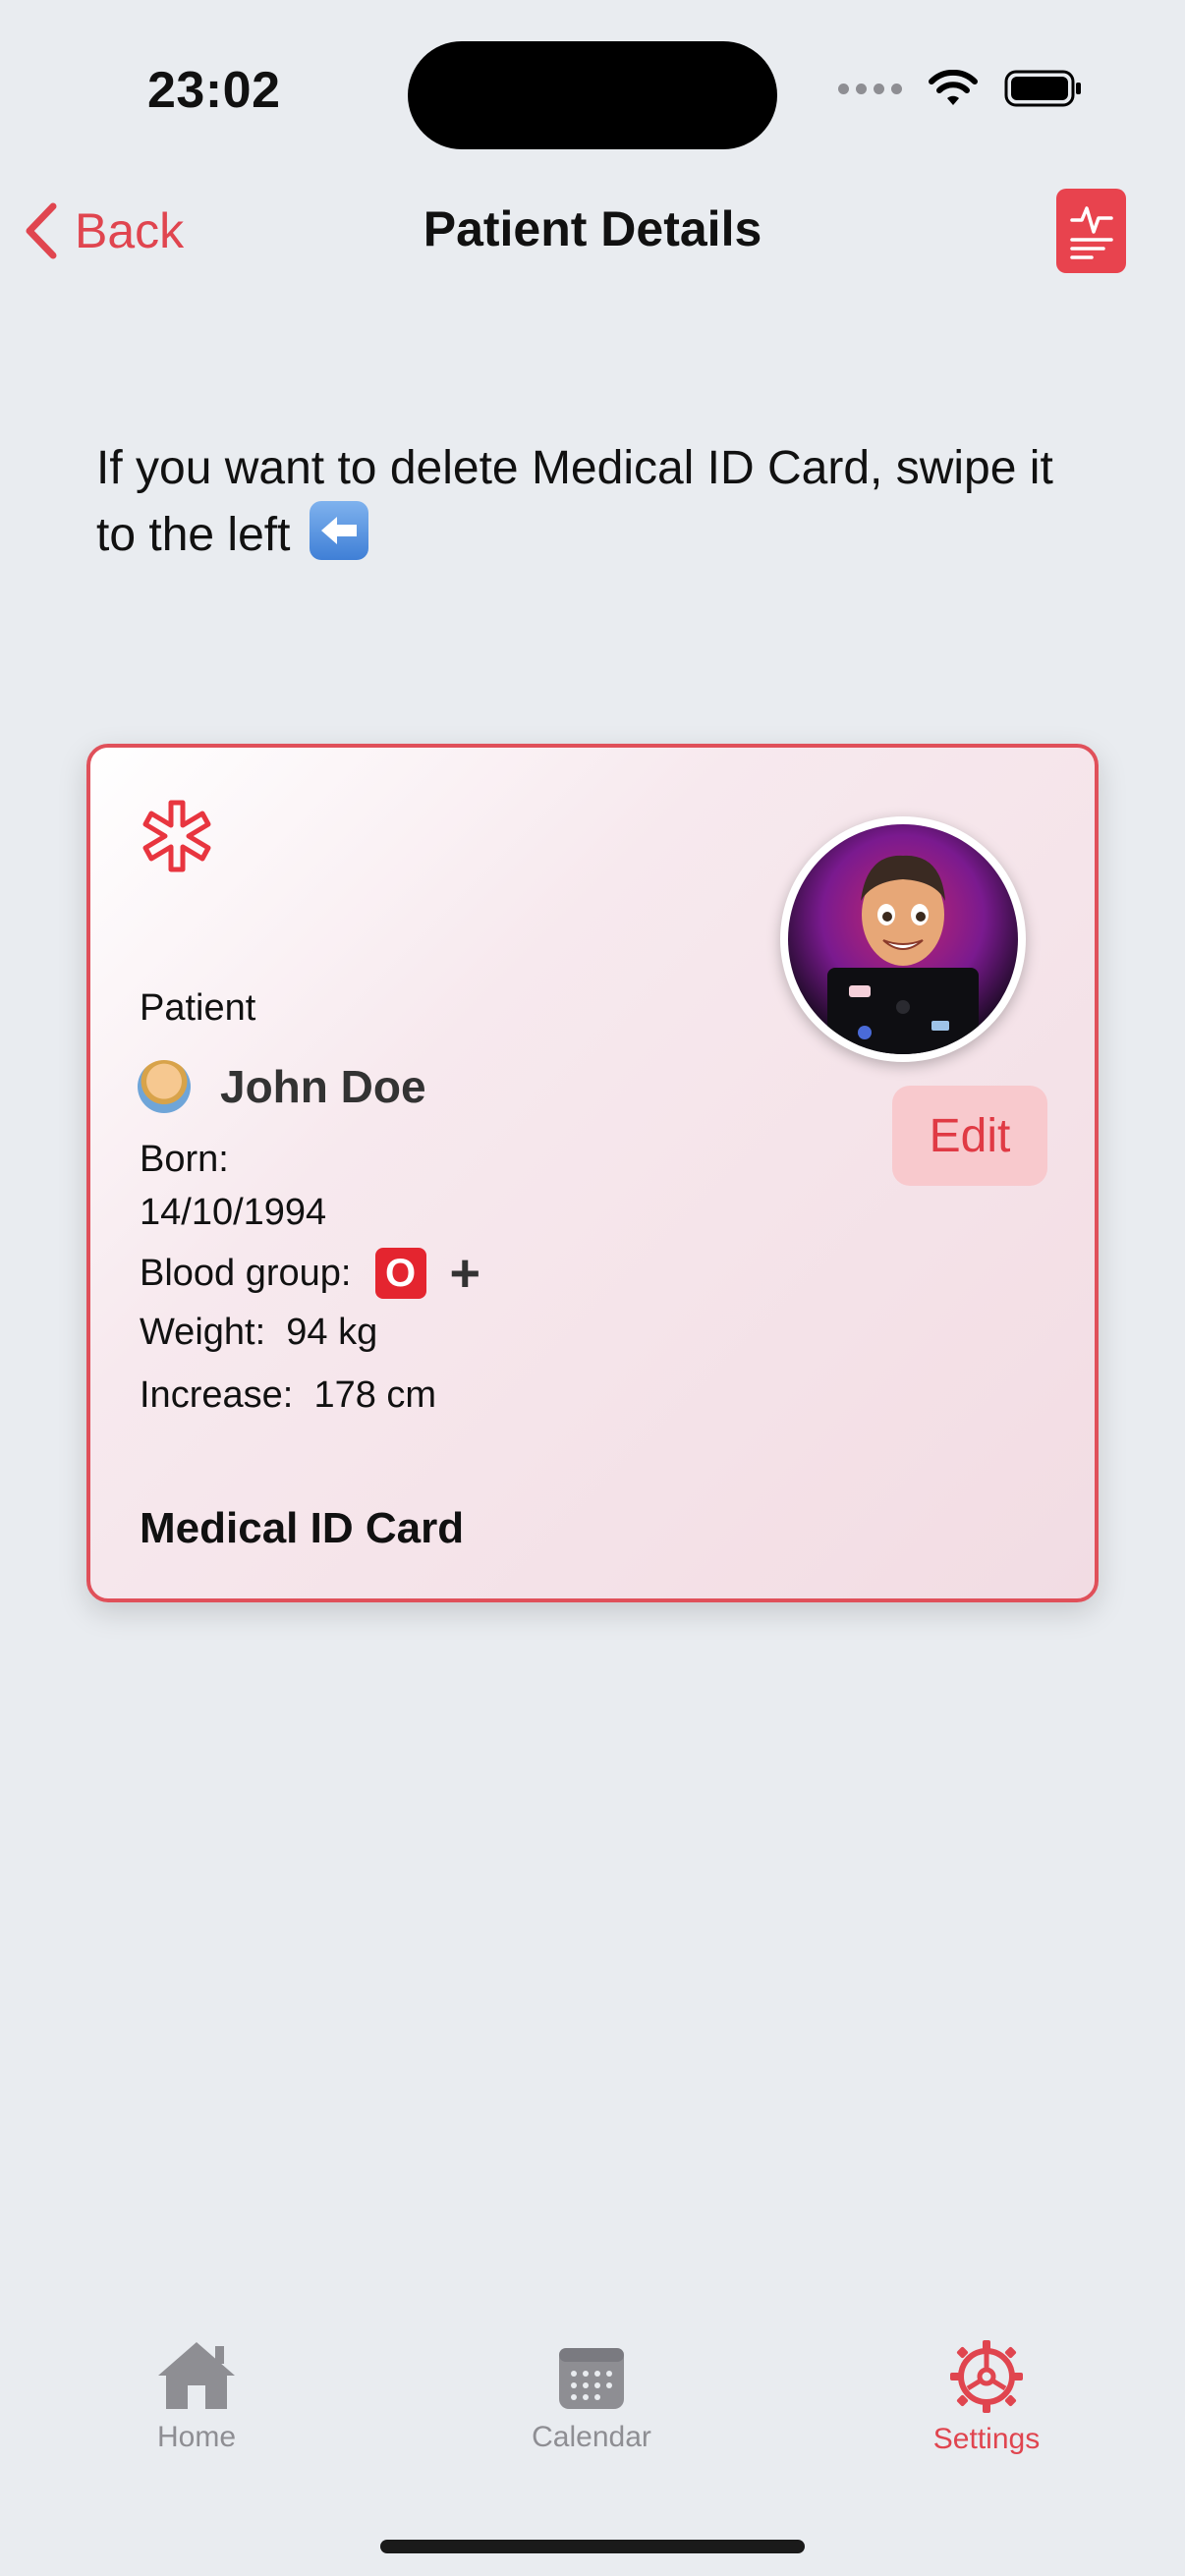 This screenshot has height=2576, width=1185. I want to click on wifi-icon, so click(954, 87).